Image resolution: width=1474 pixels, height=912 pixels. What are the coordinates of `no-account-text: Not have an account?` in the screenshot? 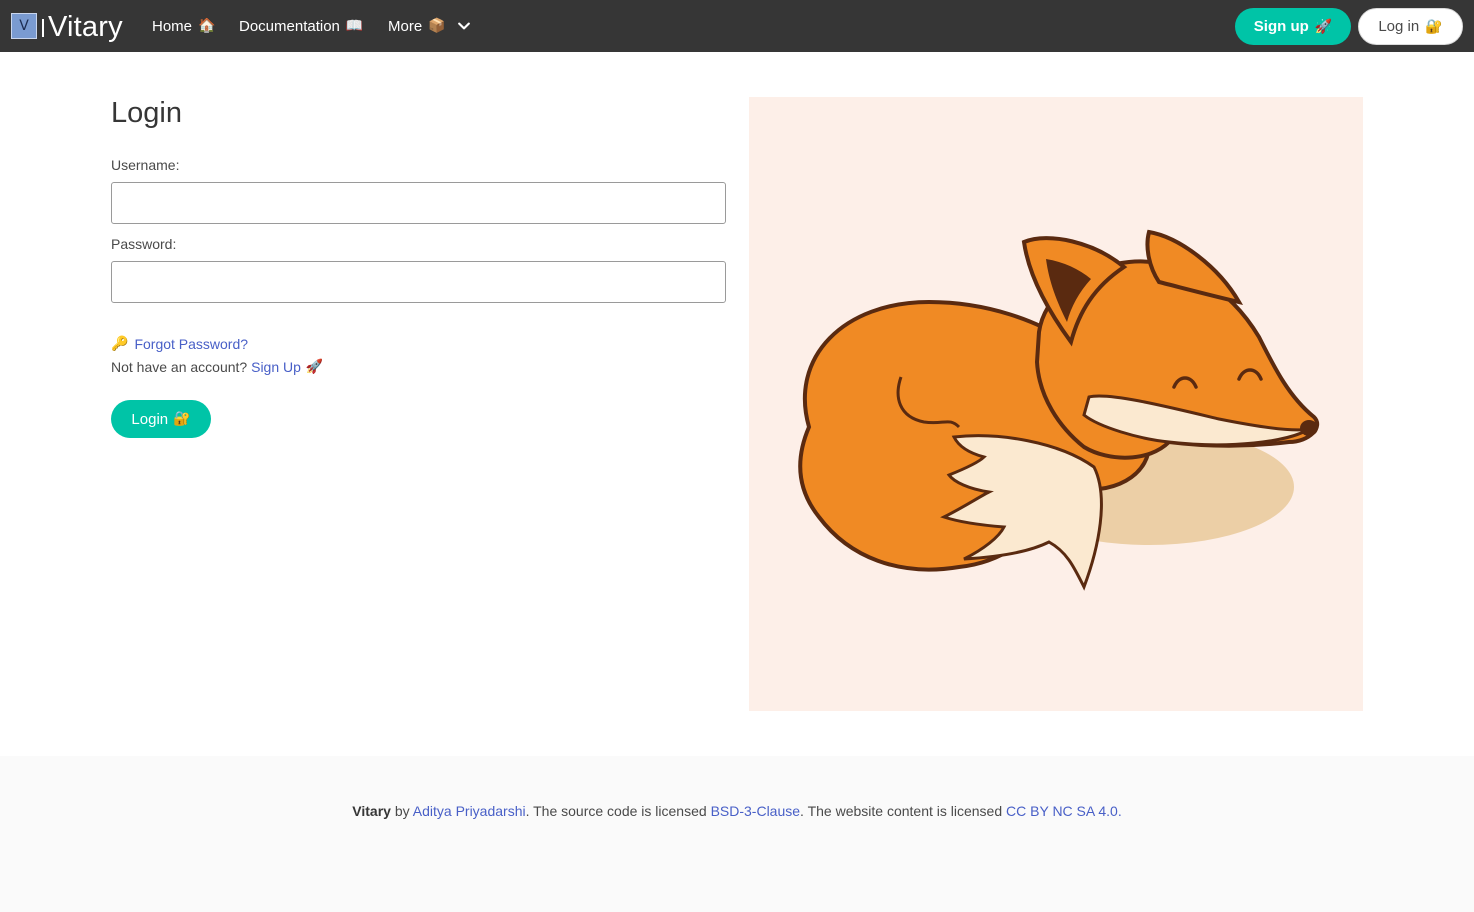 It's located at (179, 367).